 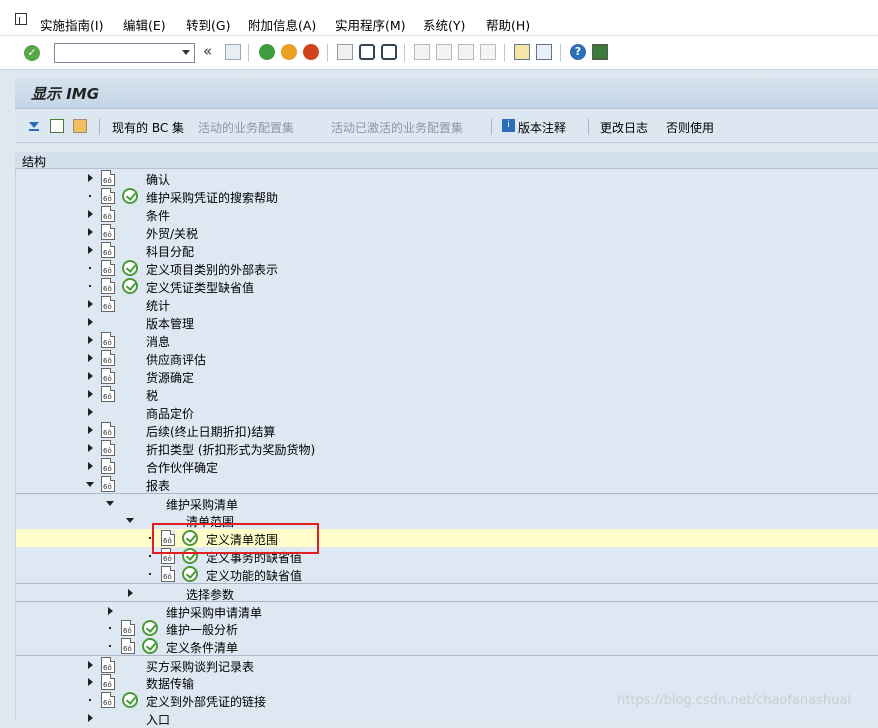 What do you see at coordinates (367, 52) in the screenshot?
I see `find-icon` at bounding box center [367, 52].